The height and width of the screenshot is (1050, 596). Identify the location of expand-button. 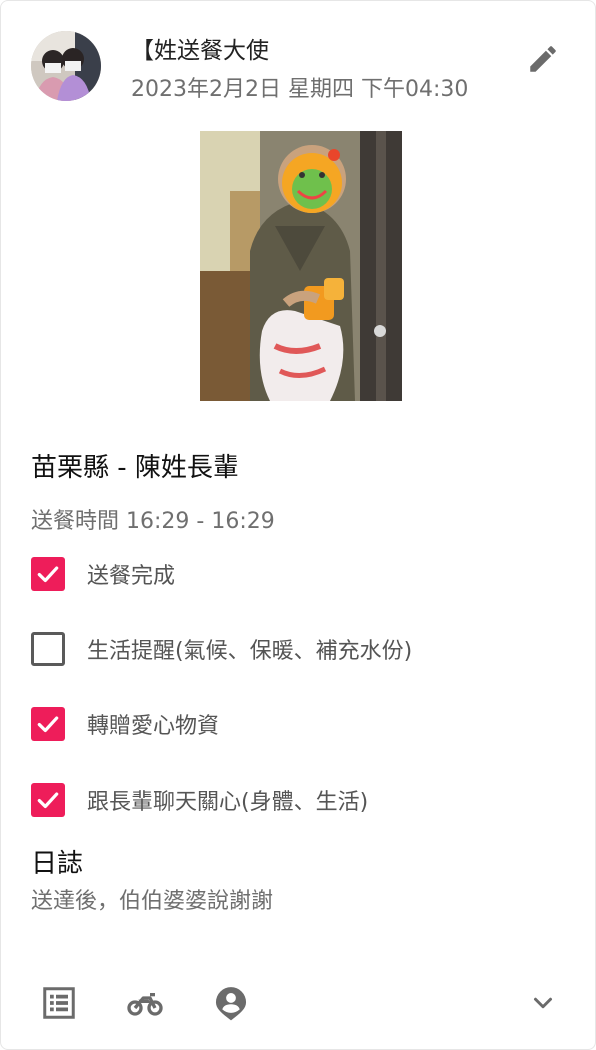
(543, 1003).